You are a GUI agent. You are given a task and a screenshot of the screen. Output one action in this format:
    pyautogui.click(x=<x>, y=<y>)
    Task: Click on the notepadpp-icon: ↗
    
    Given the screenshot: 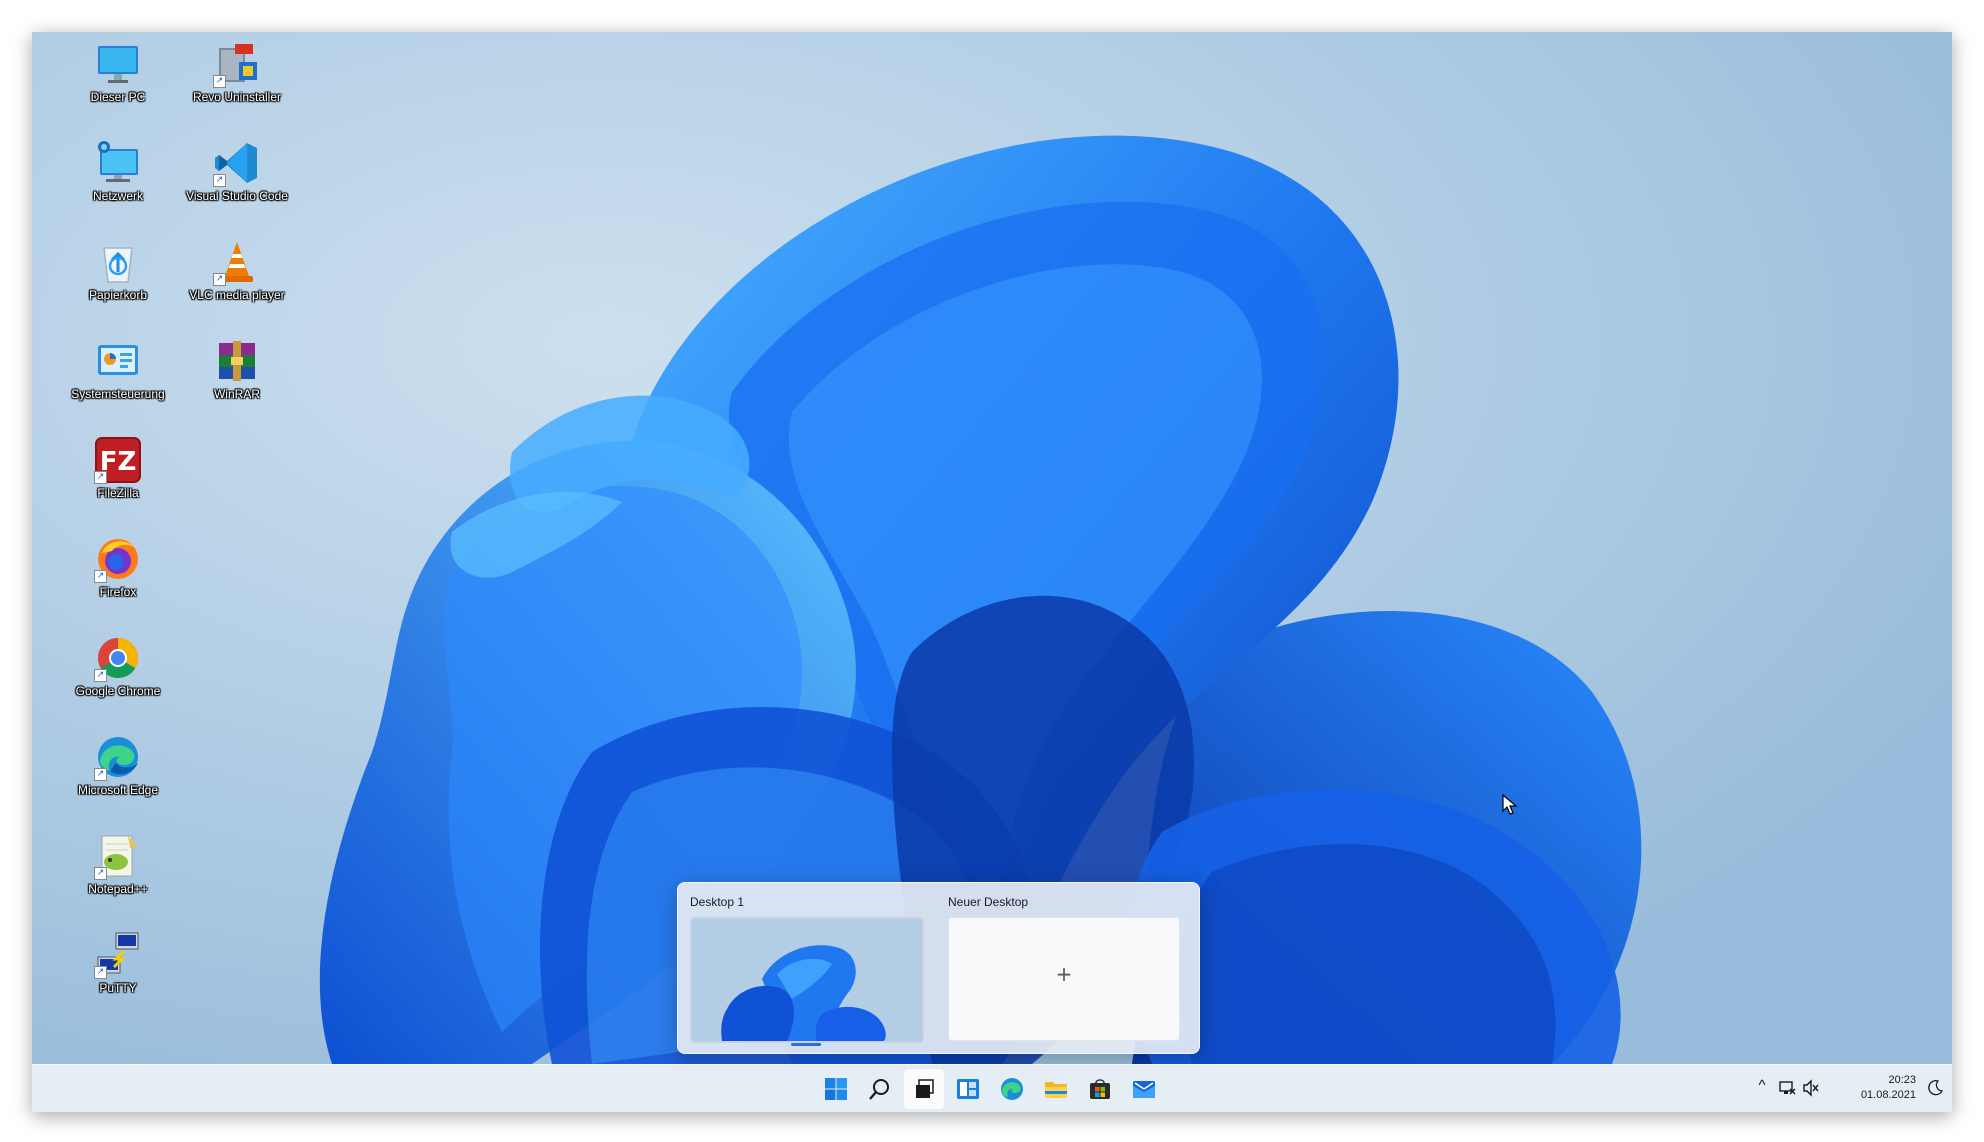 What is the action you would take?
    pyautogui.click(x=118, y=856)
    